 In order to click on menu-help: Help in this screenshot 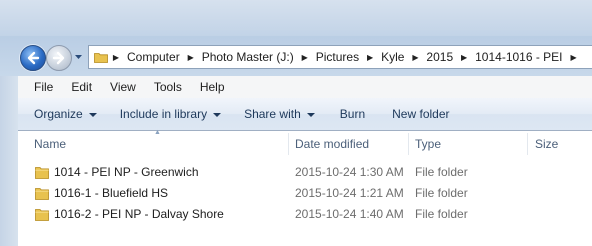, I will do `click(212, 87)`.